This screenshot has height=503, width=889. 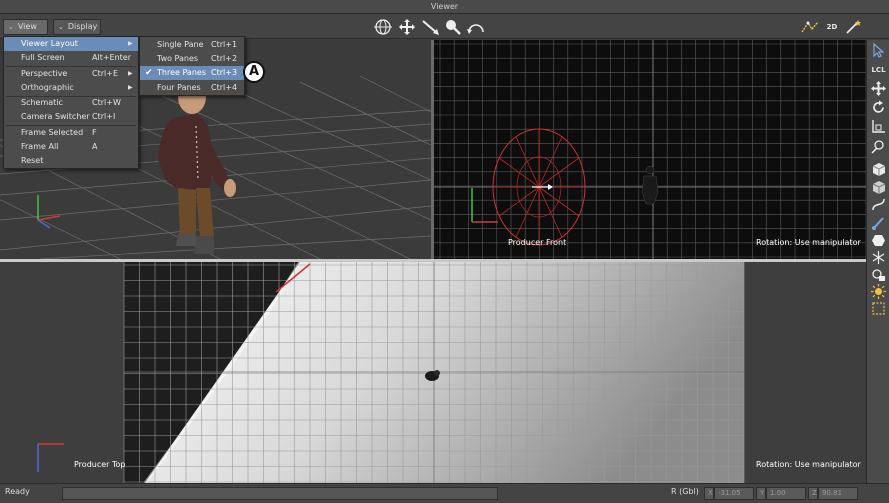 I want to click on brush-icon, so click(x=878, y=222).